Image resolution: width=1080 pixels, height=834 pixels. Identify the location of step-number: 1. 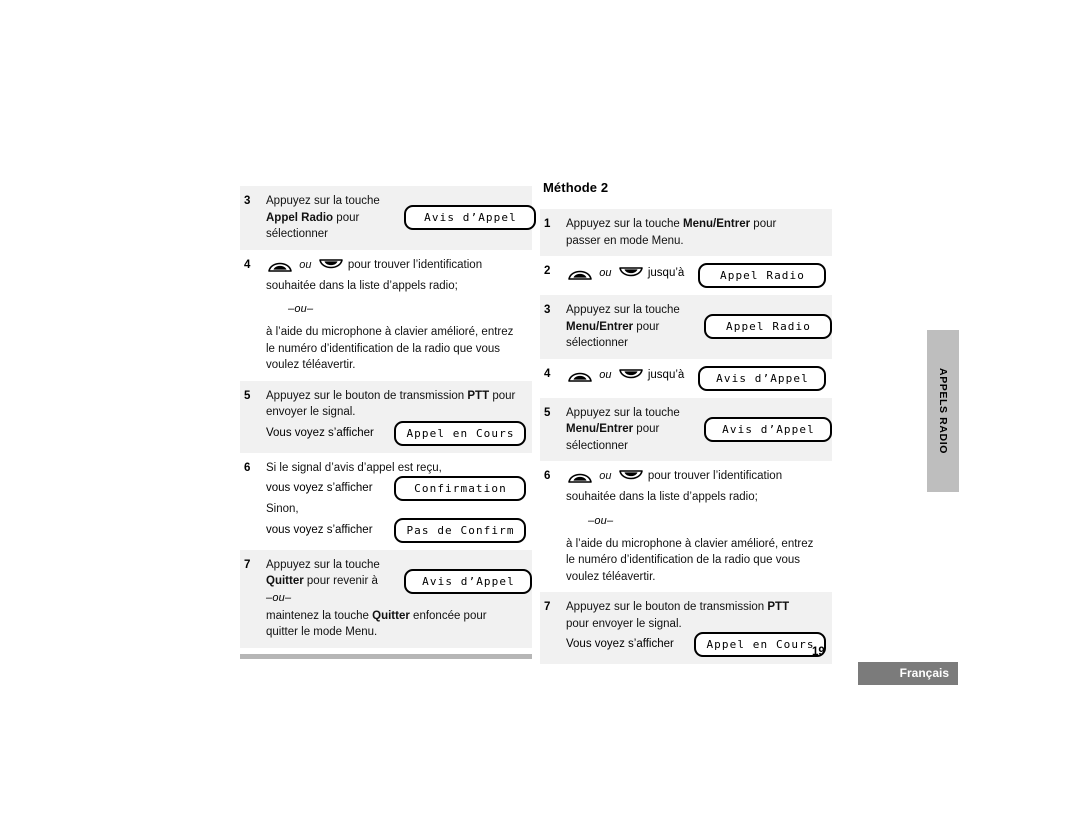
(547, 224).